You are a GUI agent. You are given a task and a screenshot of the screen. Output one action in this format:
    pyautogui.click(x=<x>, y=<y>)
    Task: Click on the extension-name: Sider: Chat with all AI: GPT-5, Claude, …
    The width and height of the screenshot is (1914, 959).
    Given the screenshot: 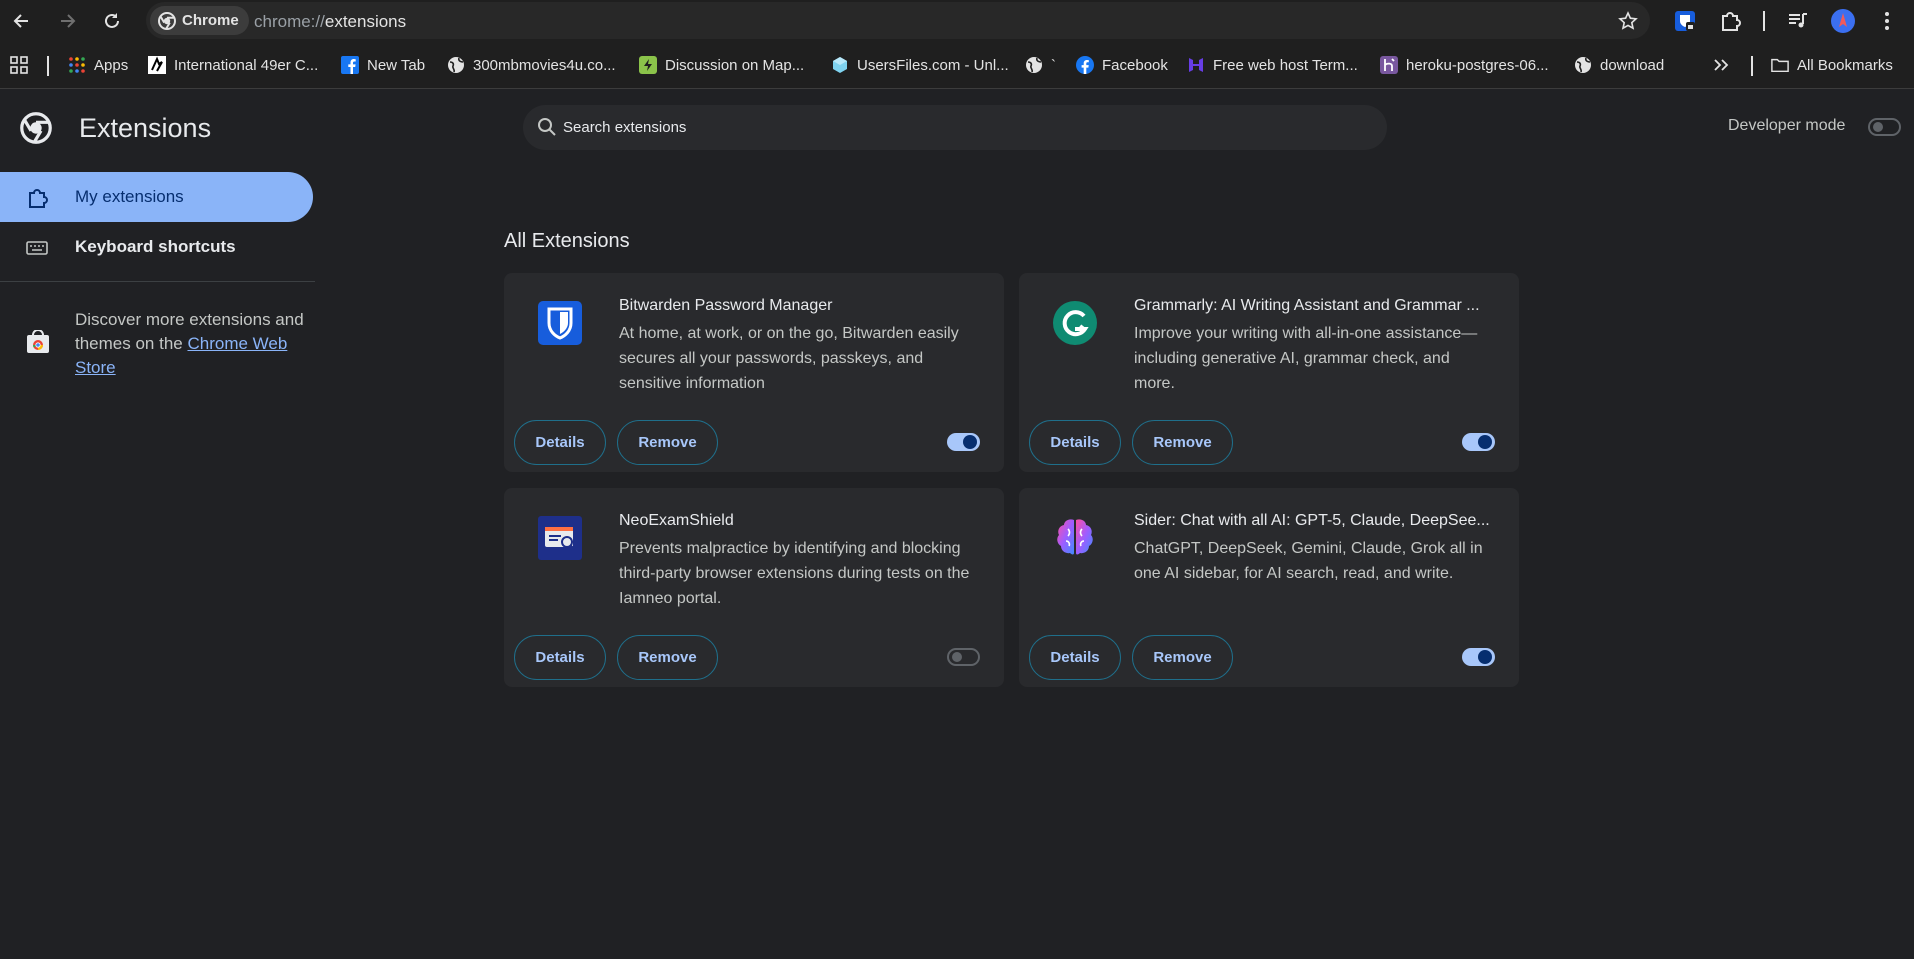 What is the action you would take?
    pyautogui.click(x=1312, y=520)
    